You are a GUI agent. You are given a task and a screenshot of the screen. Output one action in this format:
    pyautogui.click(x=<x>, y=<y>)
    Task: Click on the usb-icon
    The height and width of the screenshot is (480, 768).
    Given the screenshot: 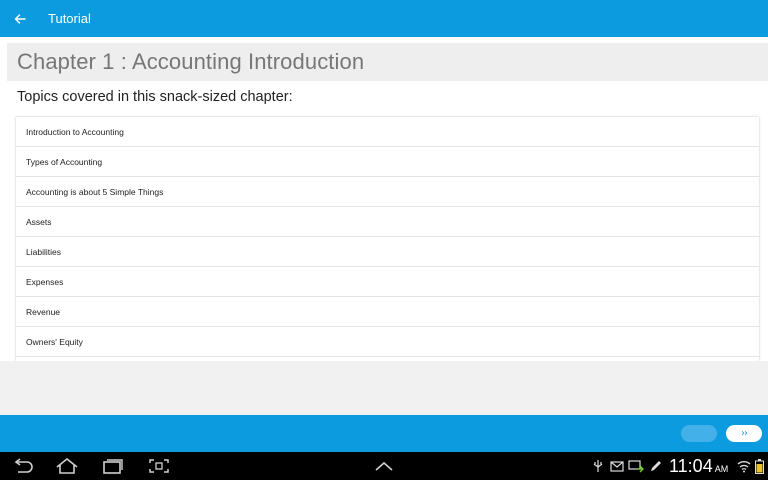 What is the action you would take?
    pyautogui.click(x=598, y=466)
    